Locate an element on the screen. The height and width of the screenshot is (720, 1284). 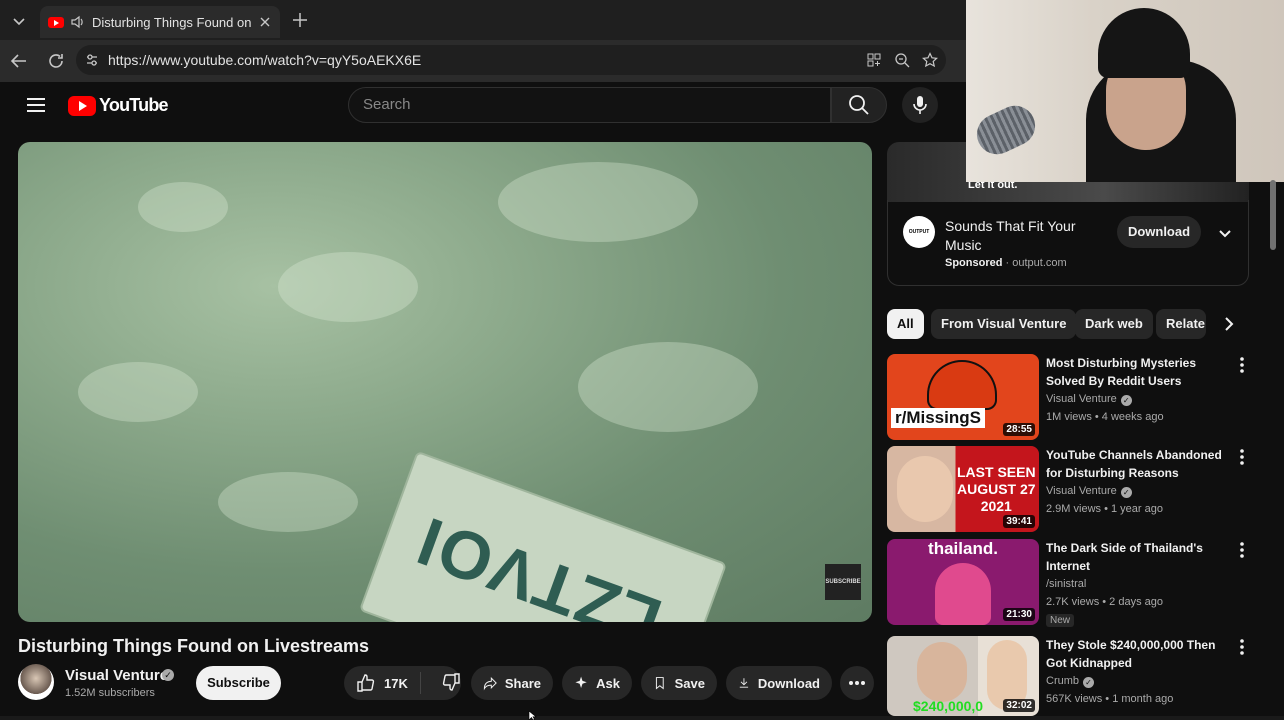
thumb-text-line: LAST SEEN is located at coordinates (996, 472).